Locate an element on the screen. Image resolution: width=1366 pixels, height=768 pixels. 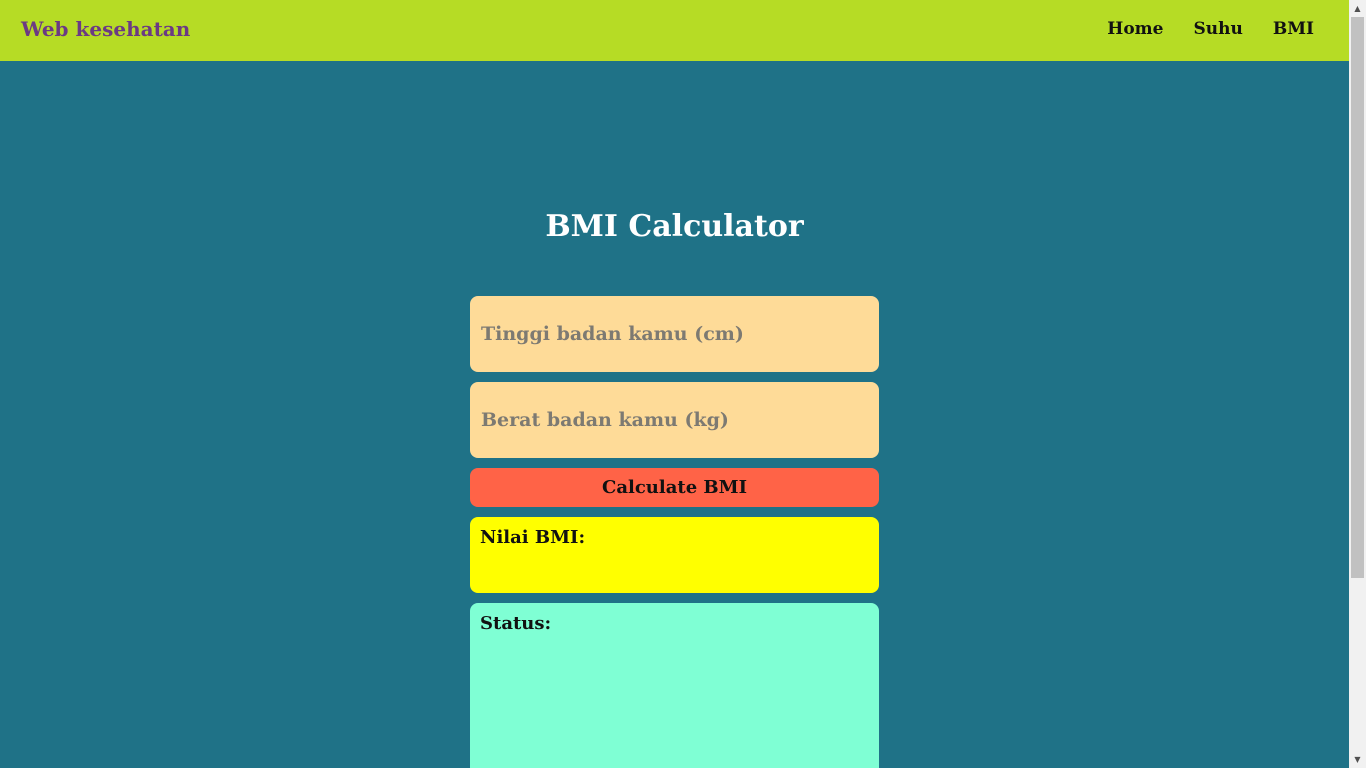
bmi-result-label: Nilai BMI: is located at coordinates (533, 537).